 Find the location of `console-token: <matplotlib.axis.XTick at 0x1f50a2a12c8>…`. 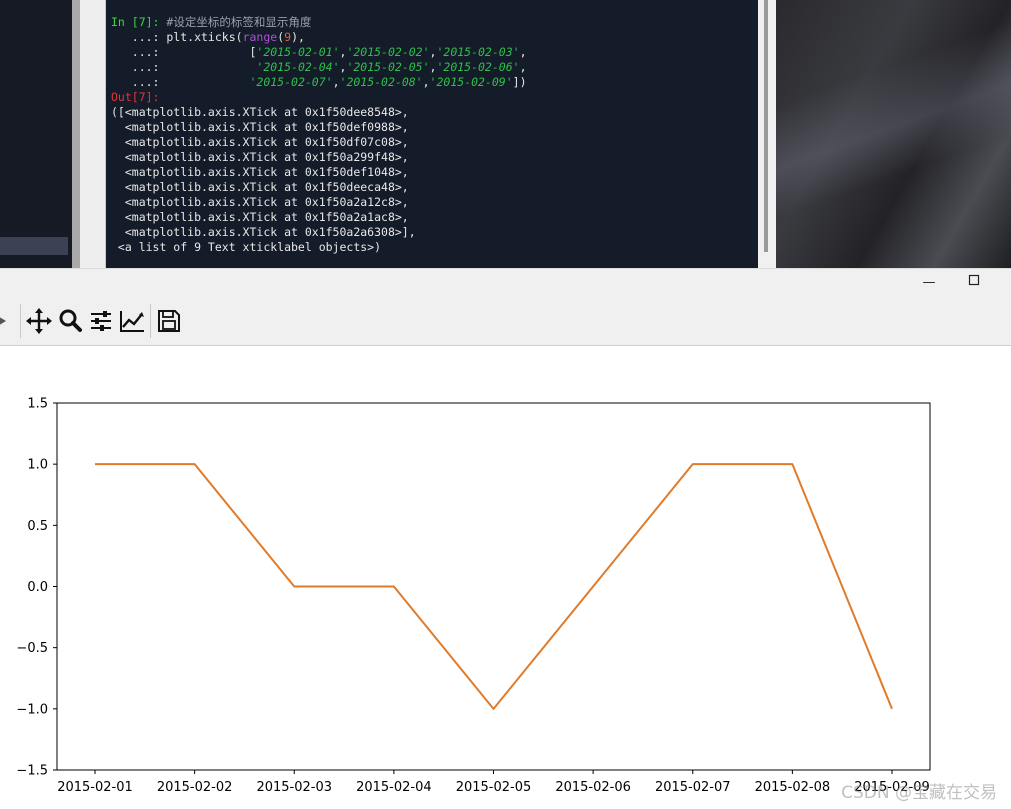

console-token: <matplotlib.axis.XTick at 0x1f50a2a12c8>… is located at coordinates (260, 202).